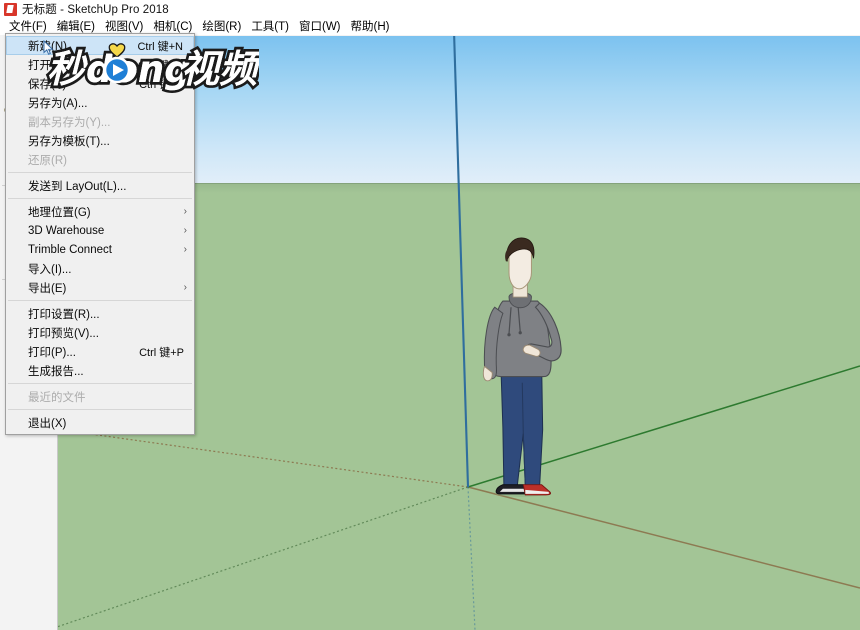 The image size is (860, 630). Describe the element at coordinates (522, 367) in the screenshot. I see `scale-figure-person` at that location.